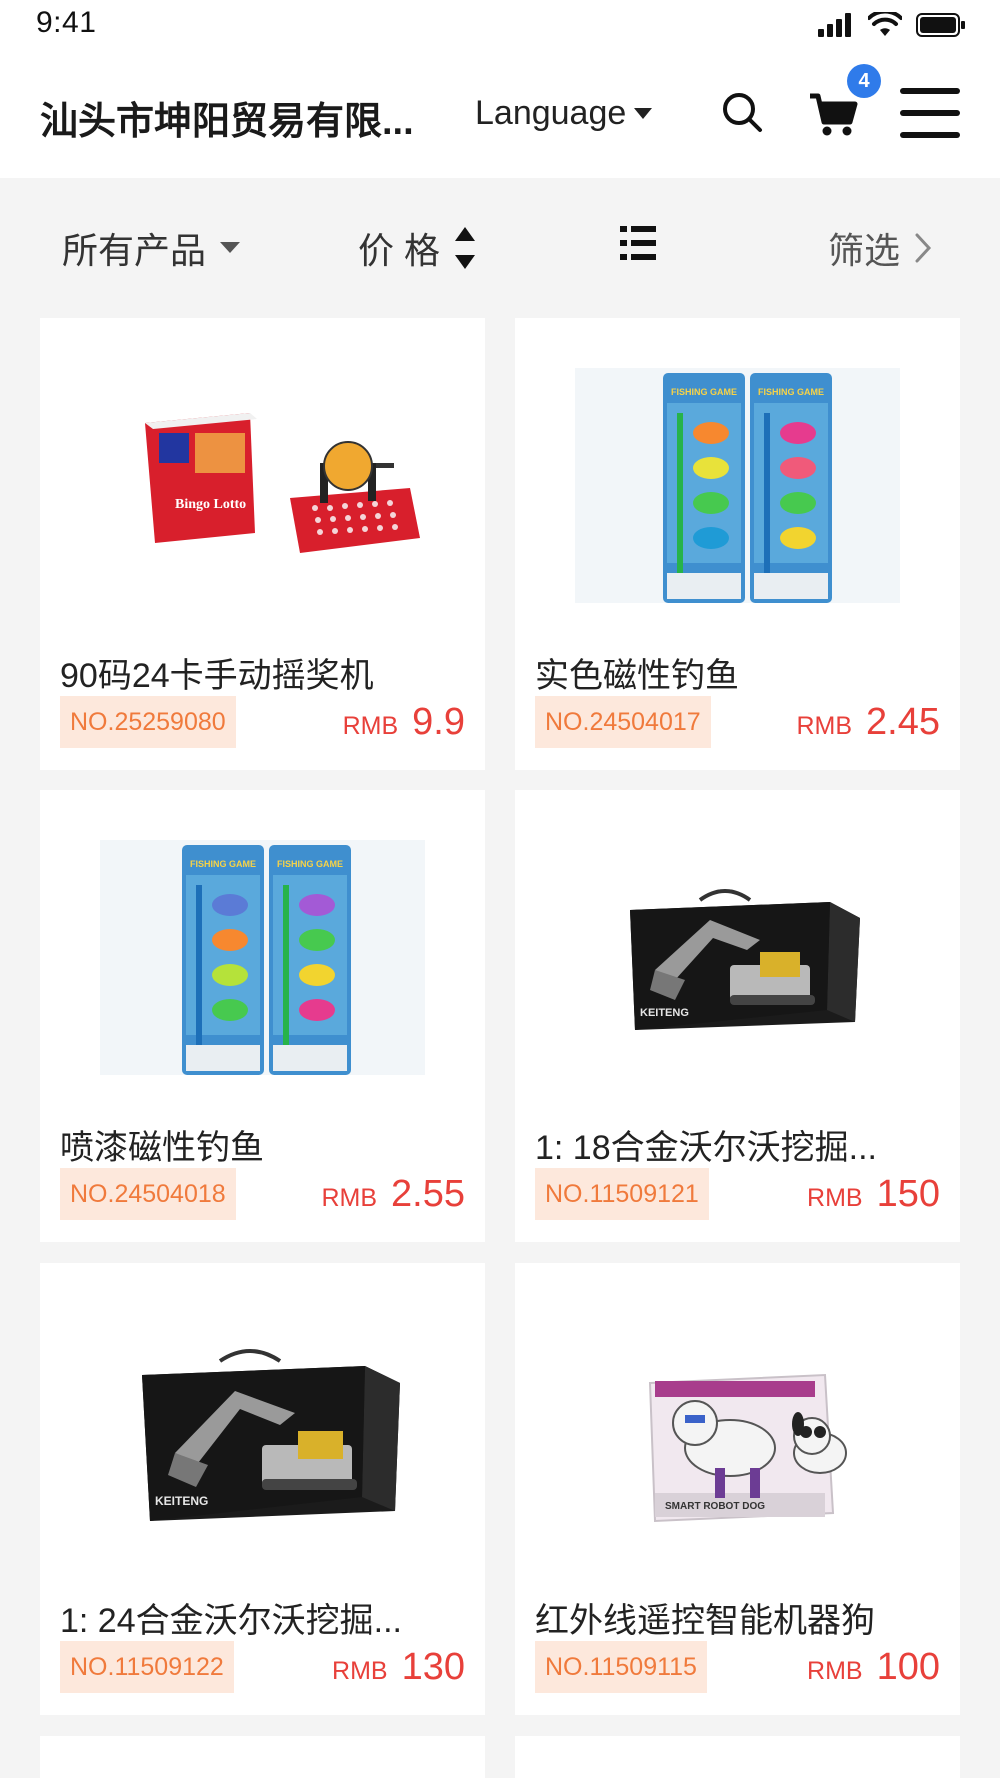  Describe the element at coordinates (908, 1194) in the screenshot. I see `price-value: 150` at that location.